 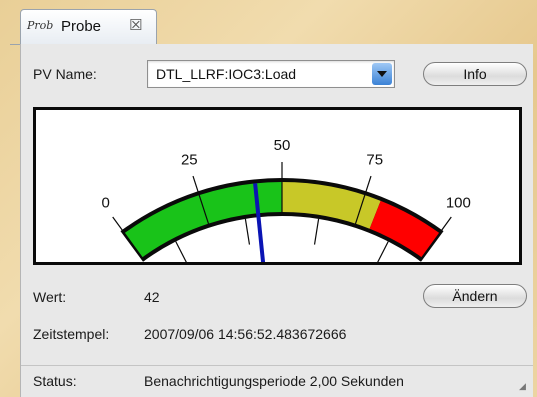 I want to click on value-label: Wert:, so click(x=50, y=297).